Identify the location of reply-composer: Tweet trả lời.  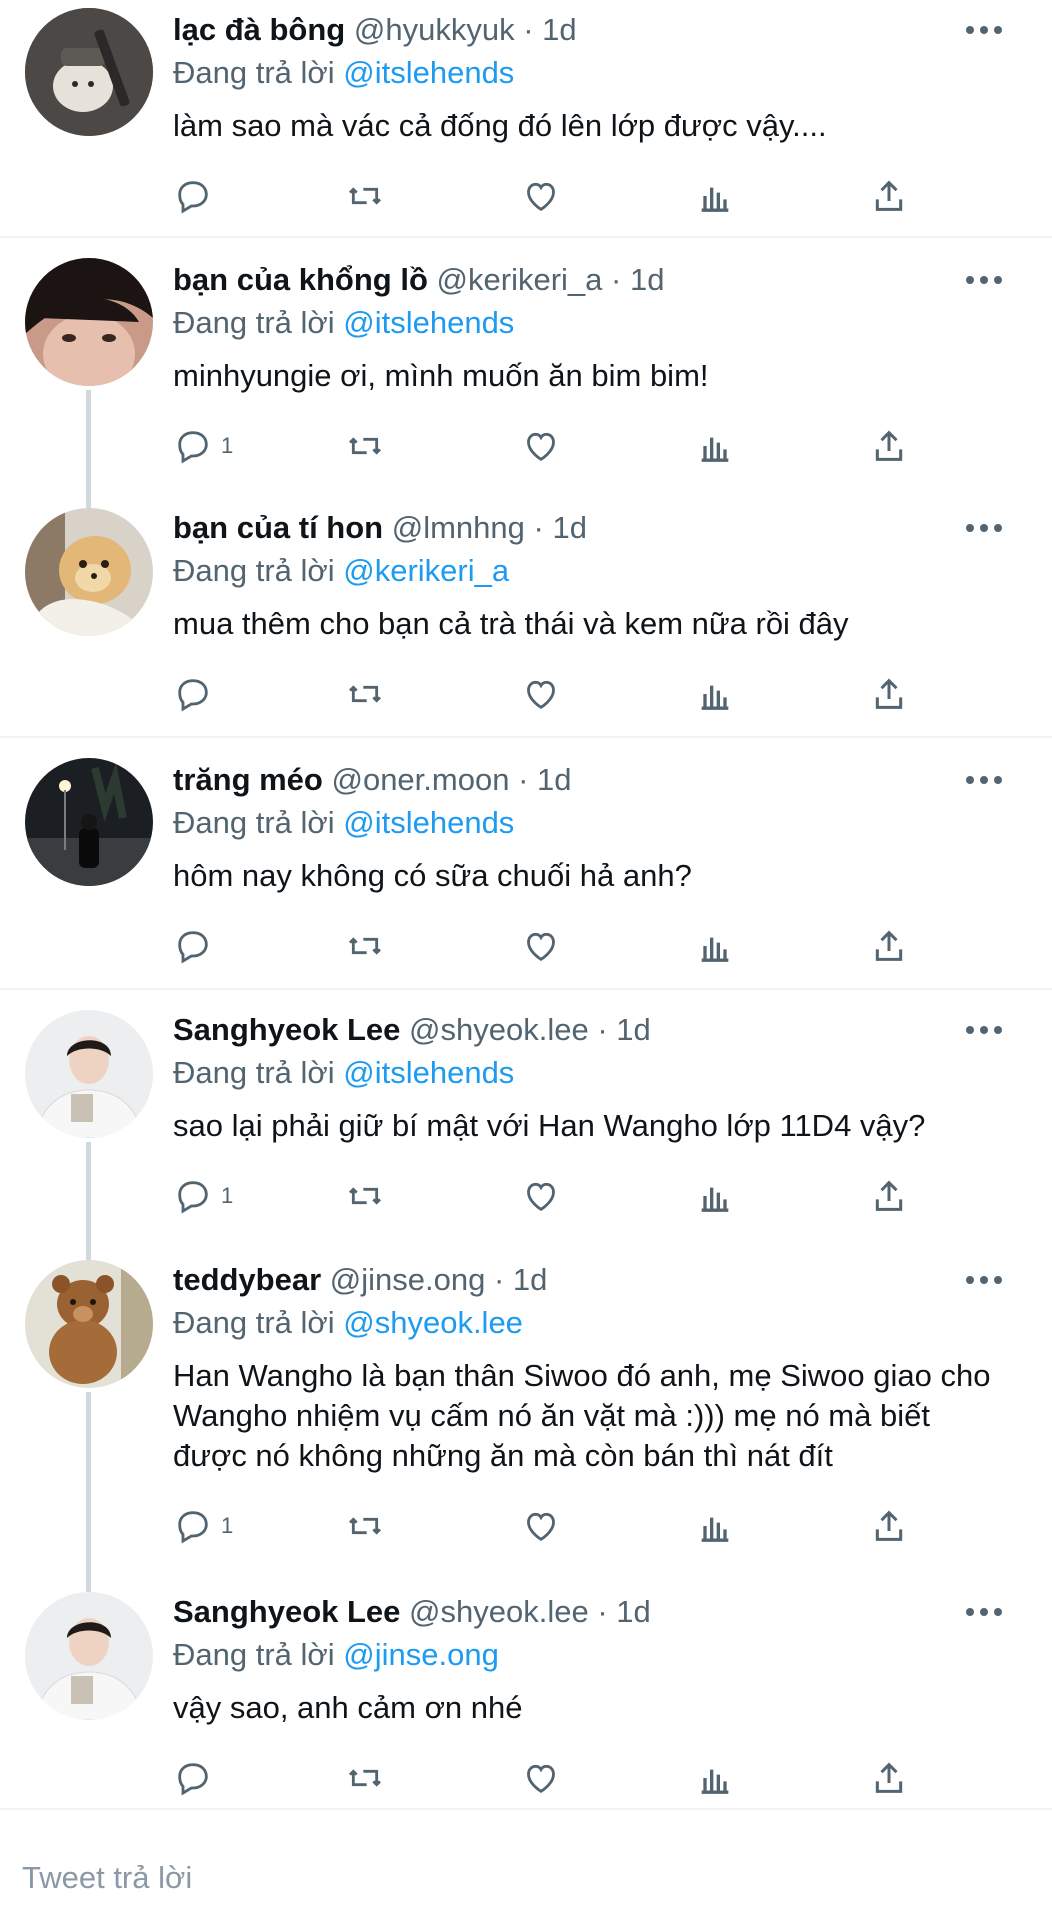
(526, 1865).